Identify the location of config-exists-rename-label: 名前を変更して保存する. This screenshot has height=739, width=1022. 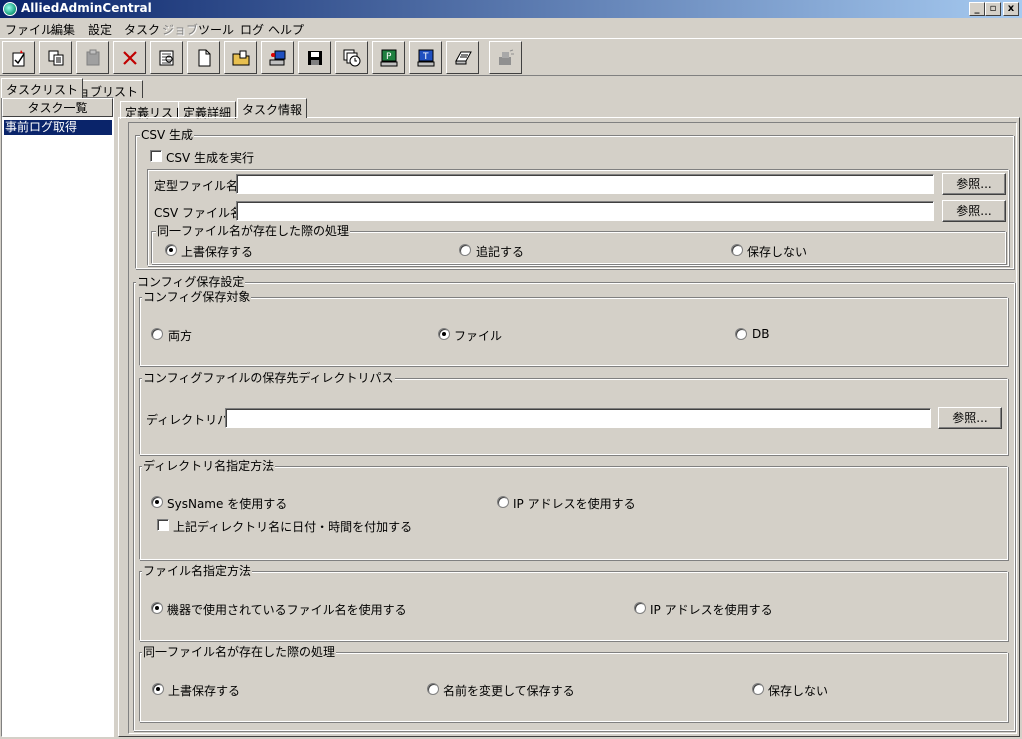
(509, 691).